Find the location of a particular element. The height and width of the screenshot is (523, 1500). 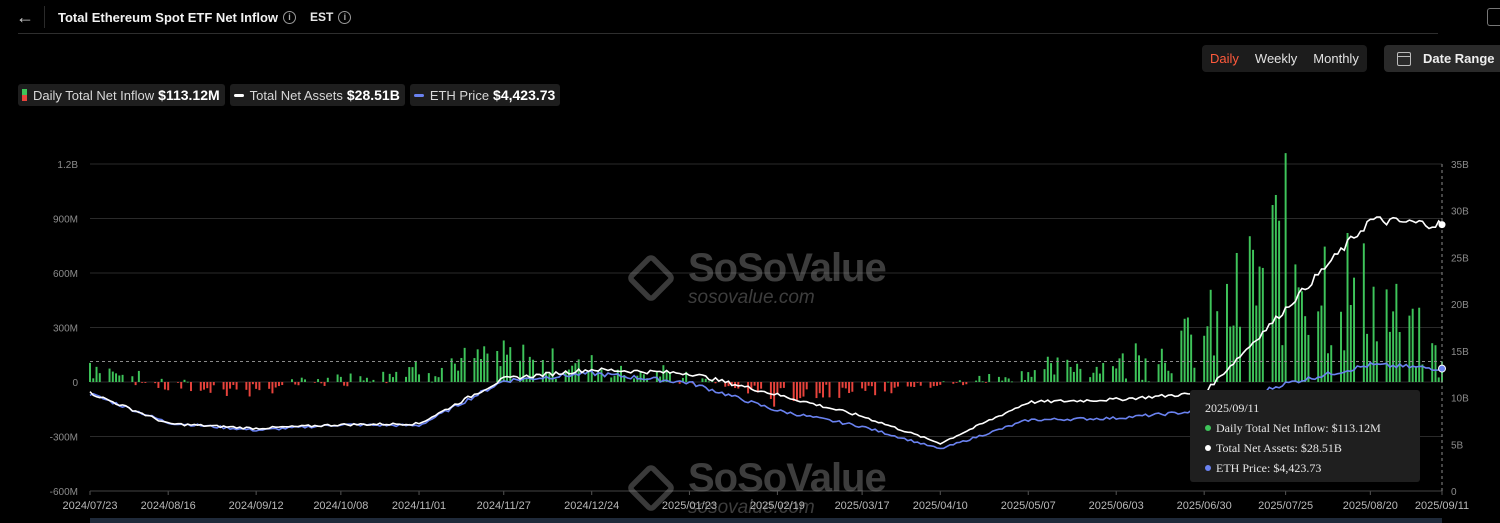

y-right-tick-label: 10B is located at coordinates (1460, 399).